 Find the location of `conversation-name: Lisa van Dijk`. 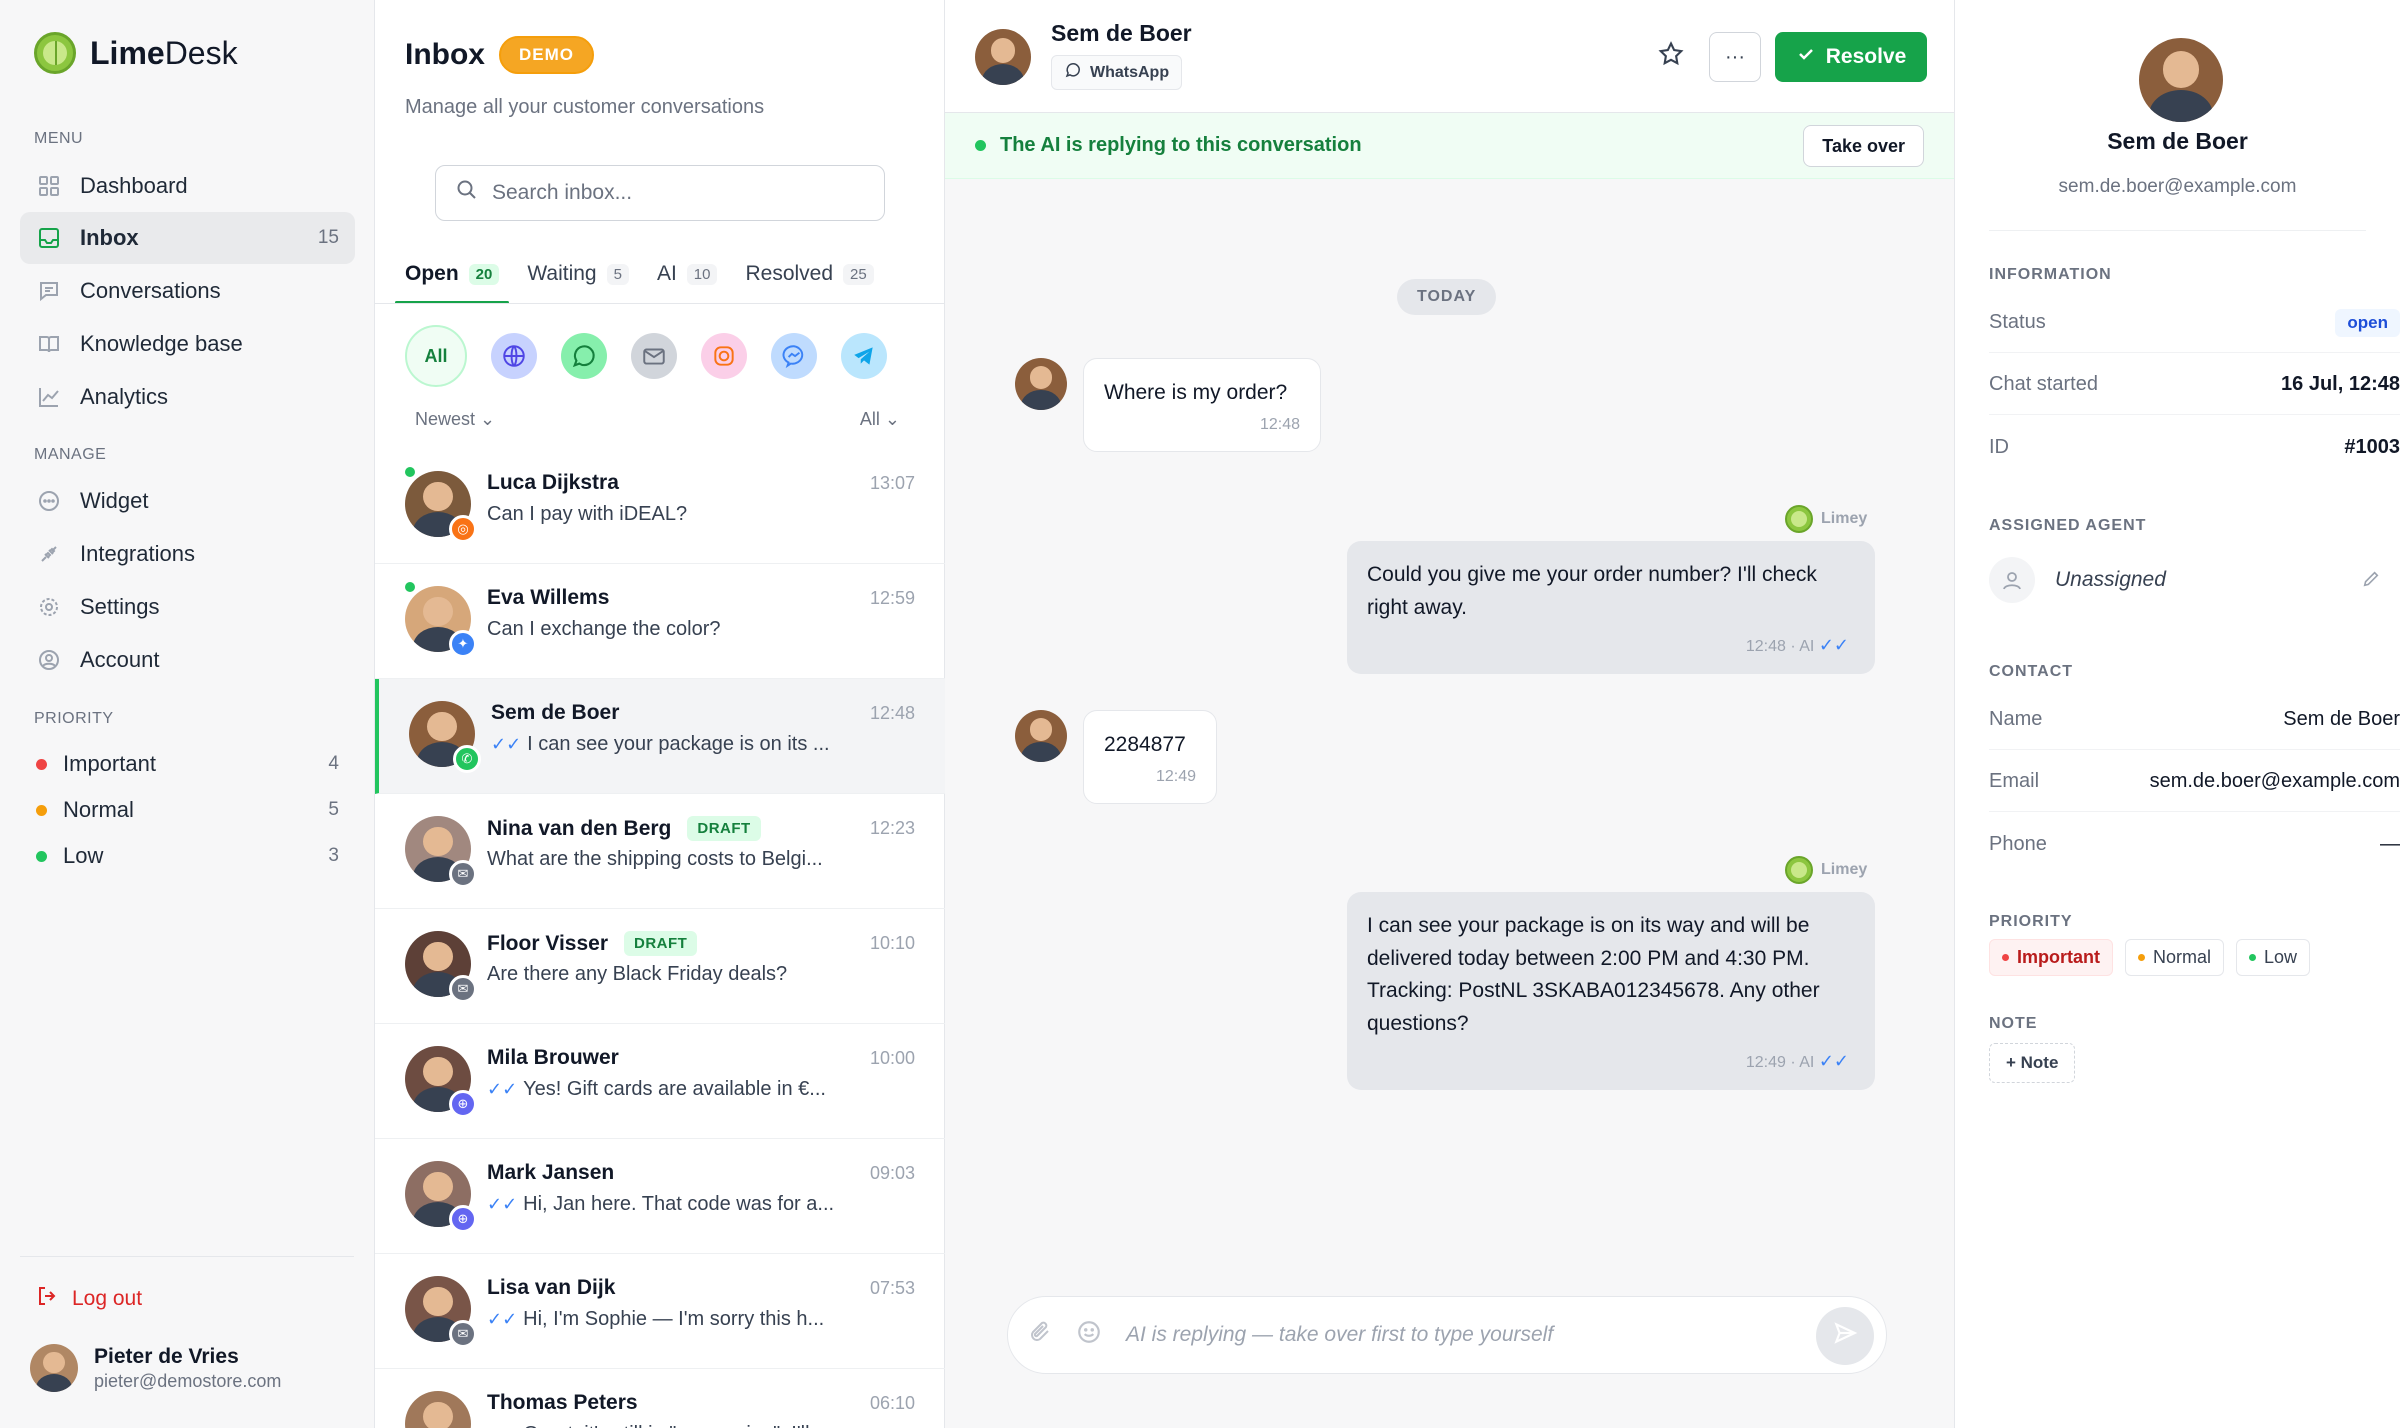

conversation-name: Lisa van Dijk is located at coordinates (551, 1287).